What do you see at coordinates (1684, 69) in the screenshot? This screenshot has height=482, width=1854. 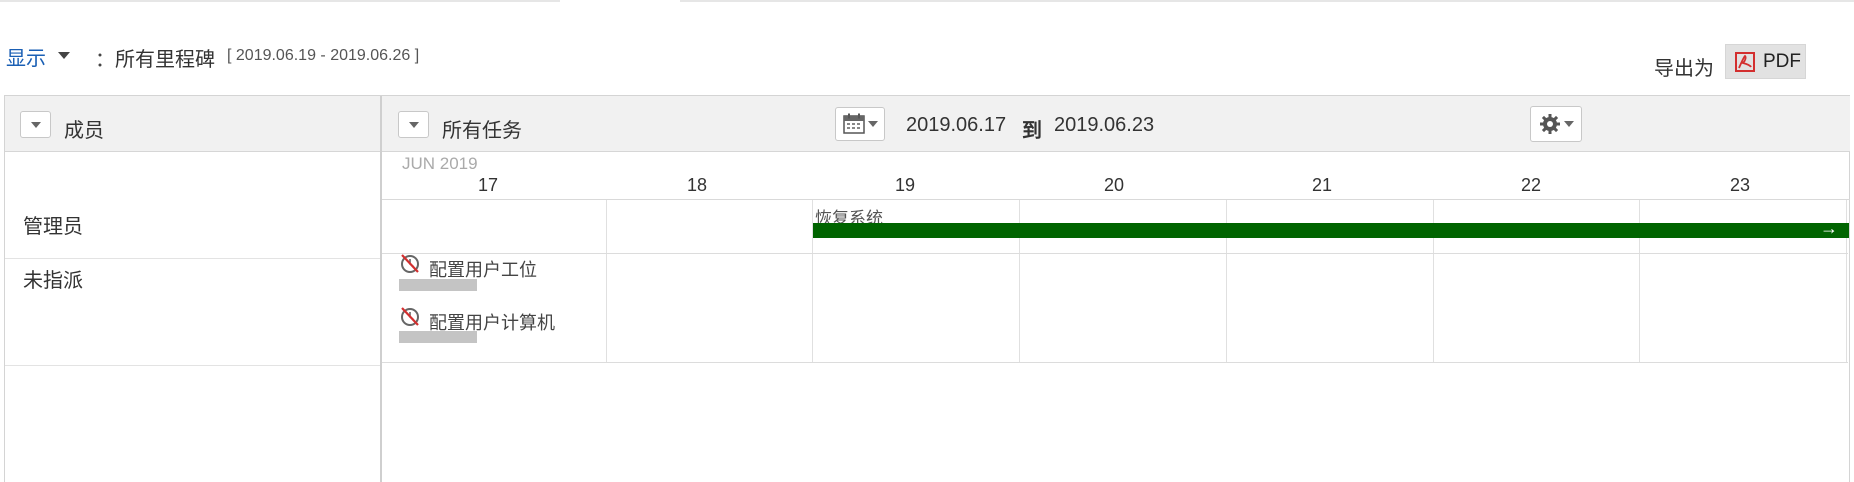 I see `export-label: 导出为` at bounding box center [1684, 69].